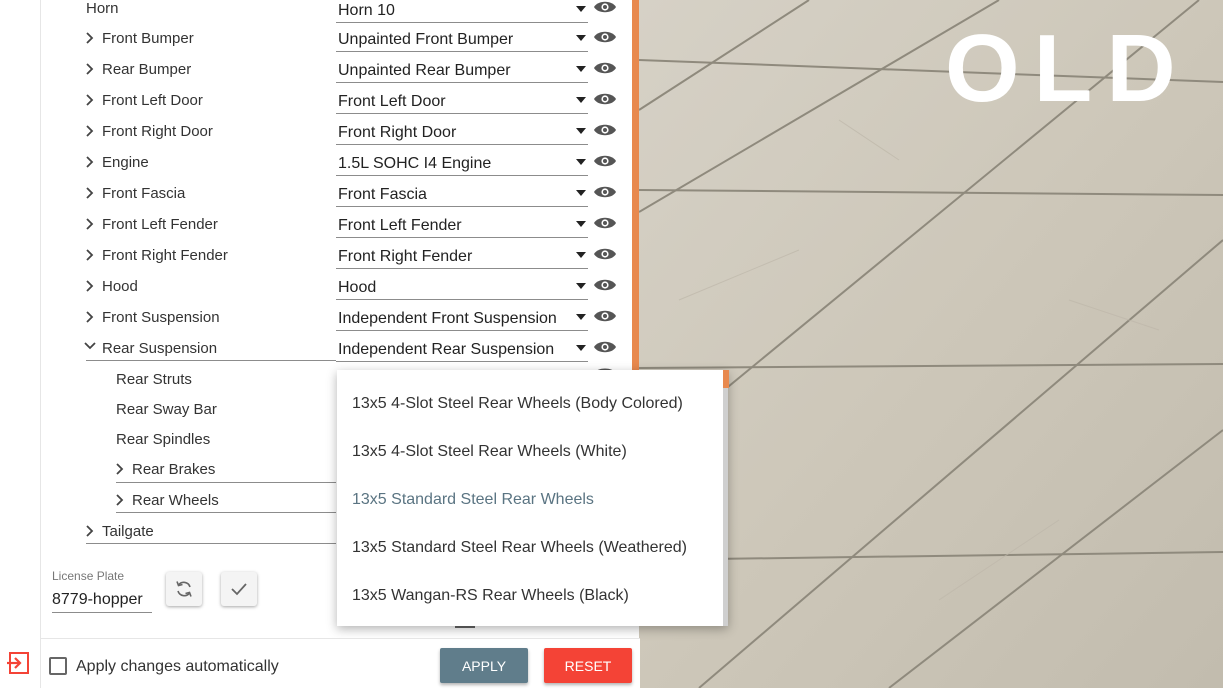 Image resolution: width=1223 pixels, height=689 pixels. Describe the element at coordinates (160, 224) in the screenshot. I see `part-label: Front Left Fender` at that location.